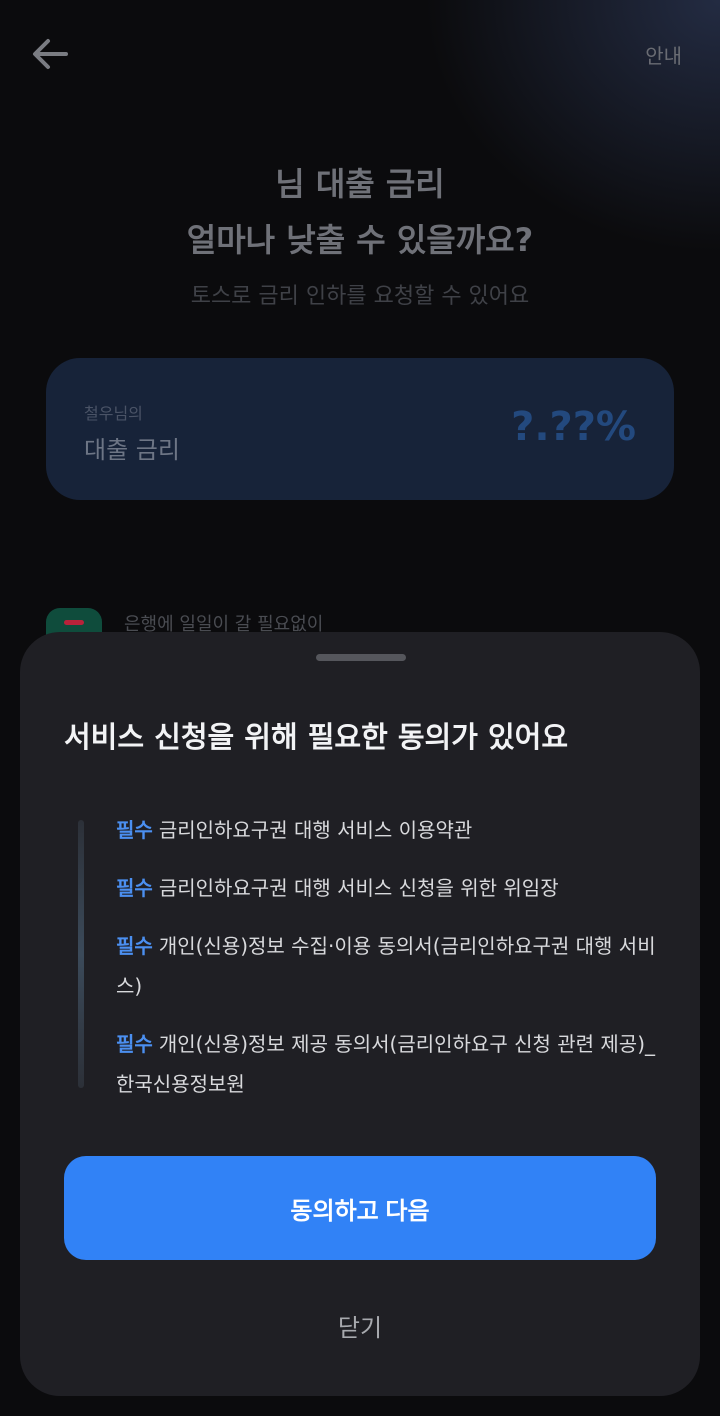 The height and width of the screenshot is (1416, 720). What do you see at coordinates (360, 429) in the screenshot?
I see `rate-card: 철우님의 대출 금리 ?.??%` at bounding box center [360, 429].